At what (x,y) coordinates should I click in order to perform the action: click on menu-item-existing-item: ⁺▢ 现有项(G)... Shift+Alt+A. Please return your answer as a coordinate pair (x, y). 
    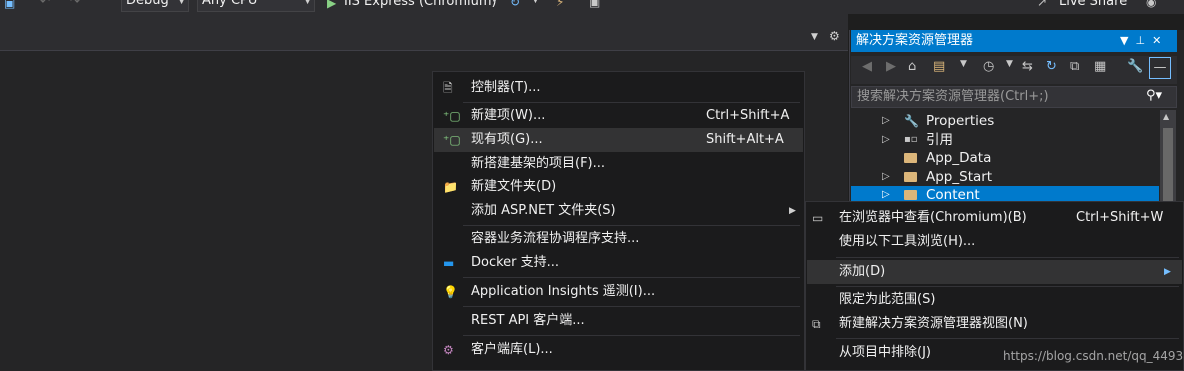
    Looking at the image, I should click on (618, 140).